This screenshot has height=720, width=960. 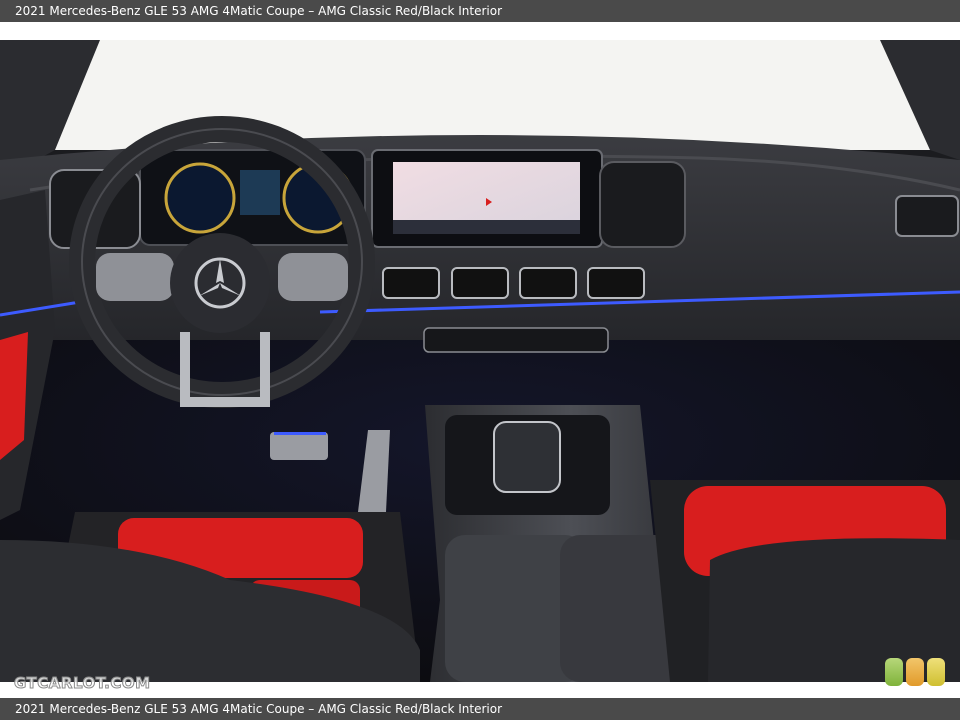 I want to click on climate-controls, so click(x=516, y=340).